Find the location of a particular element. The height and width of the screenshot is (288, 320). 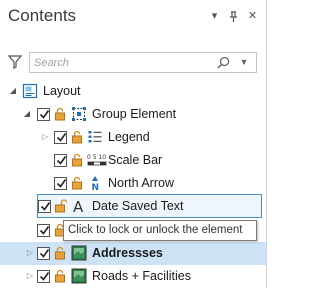

tree-item-date-saved-text: A Date Saved Text is located at coordinates (149, 206).